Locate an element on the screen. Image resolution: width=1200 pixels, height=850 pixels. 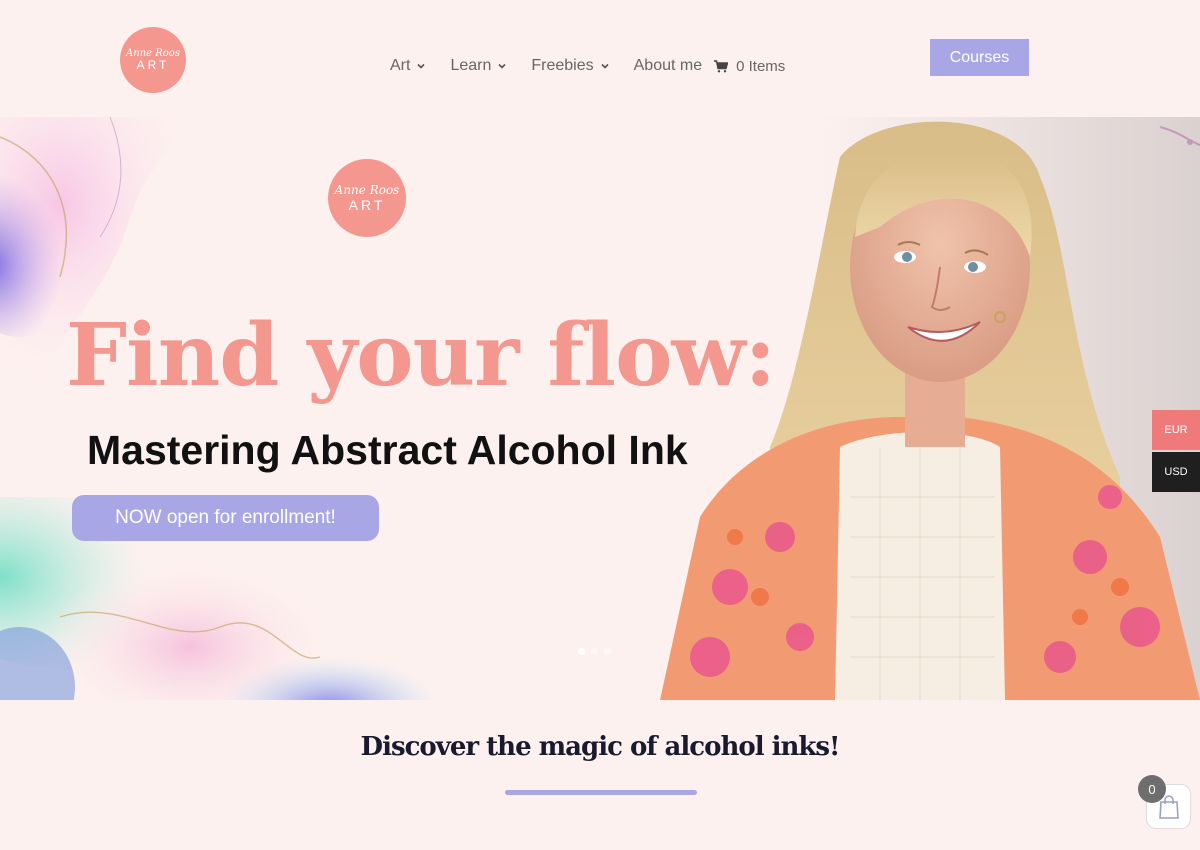
nav-item-freebies: Freebies is located at coordinates (570, 66).